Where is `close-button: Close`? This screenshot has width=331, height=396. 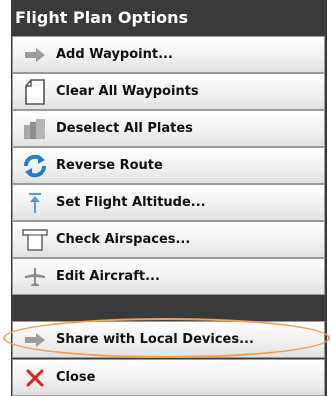
close-button: Close is located at coordinates (168, 377).